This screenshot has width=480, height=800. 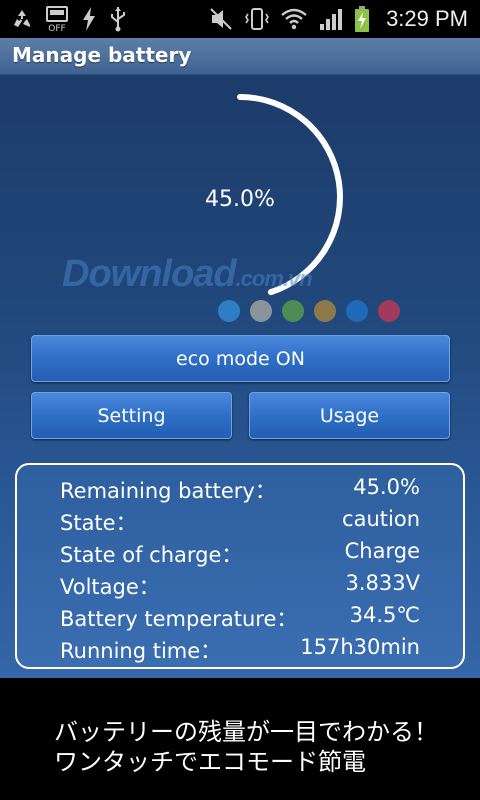 I want to click on mode-dots, so click(x=309, y=311).